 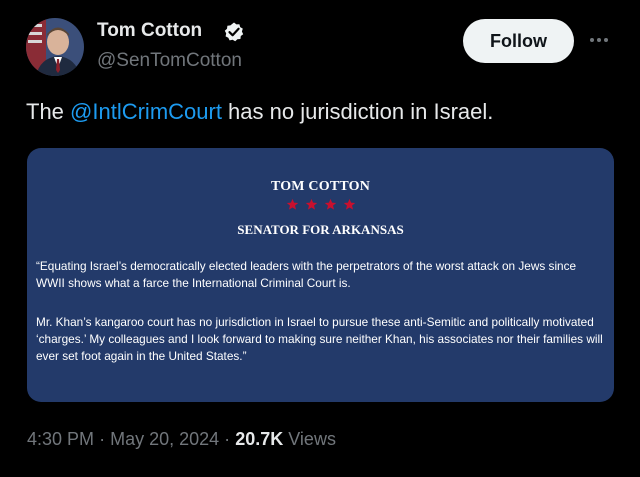 I want to click on mention-link: @IntlCrimCourt, so click(x=146, y=111).